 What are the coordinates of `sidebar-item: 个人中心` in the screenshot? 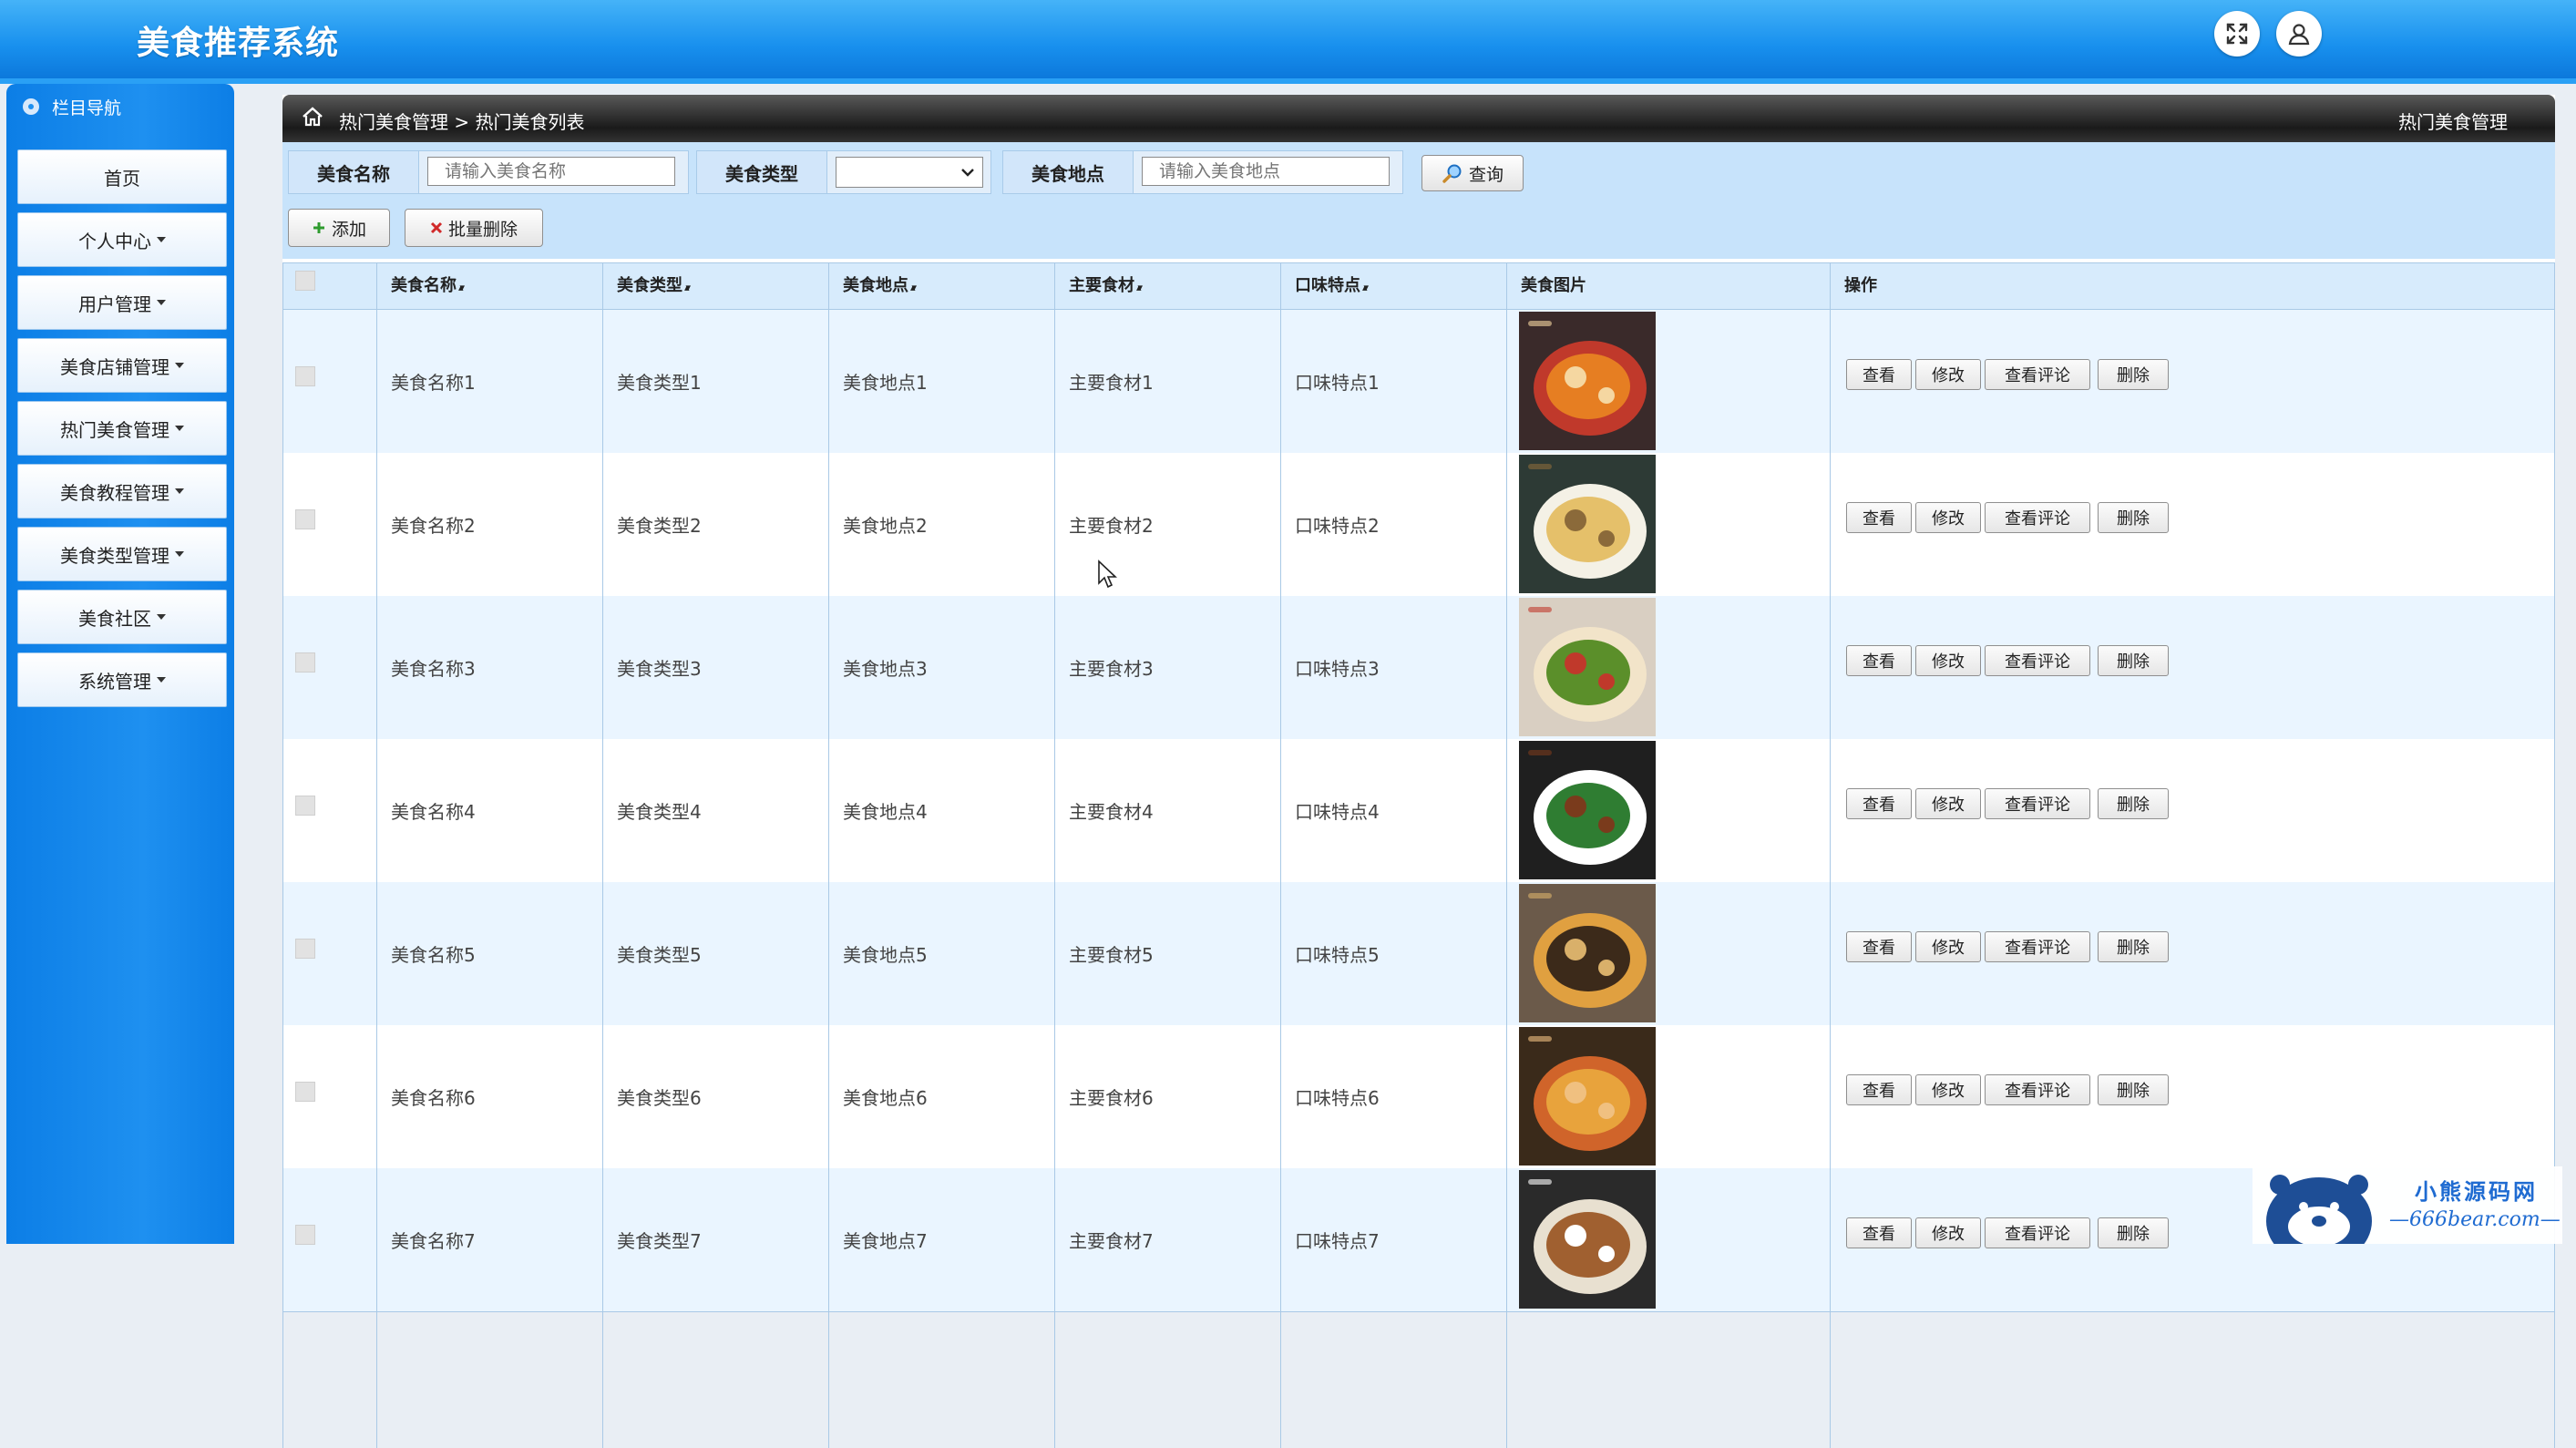 It's located at (122, 239).